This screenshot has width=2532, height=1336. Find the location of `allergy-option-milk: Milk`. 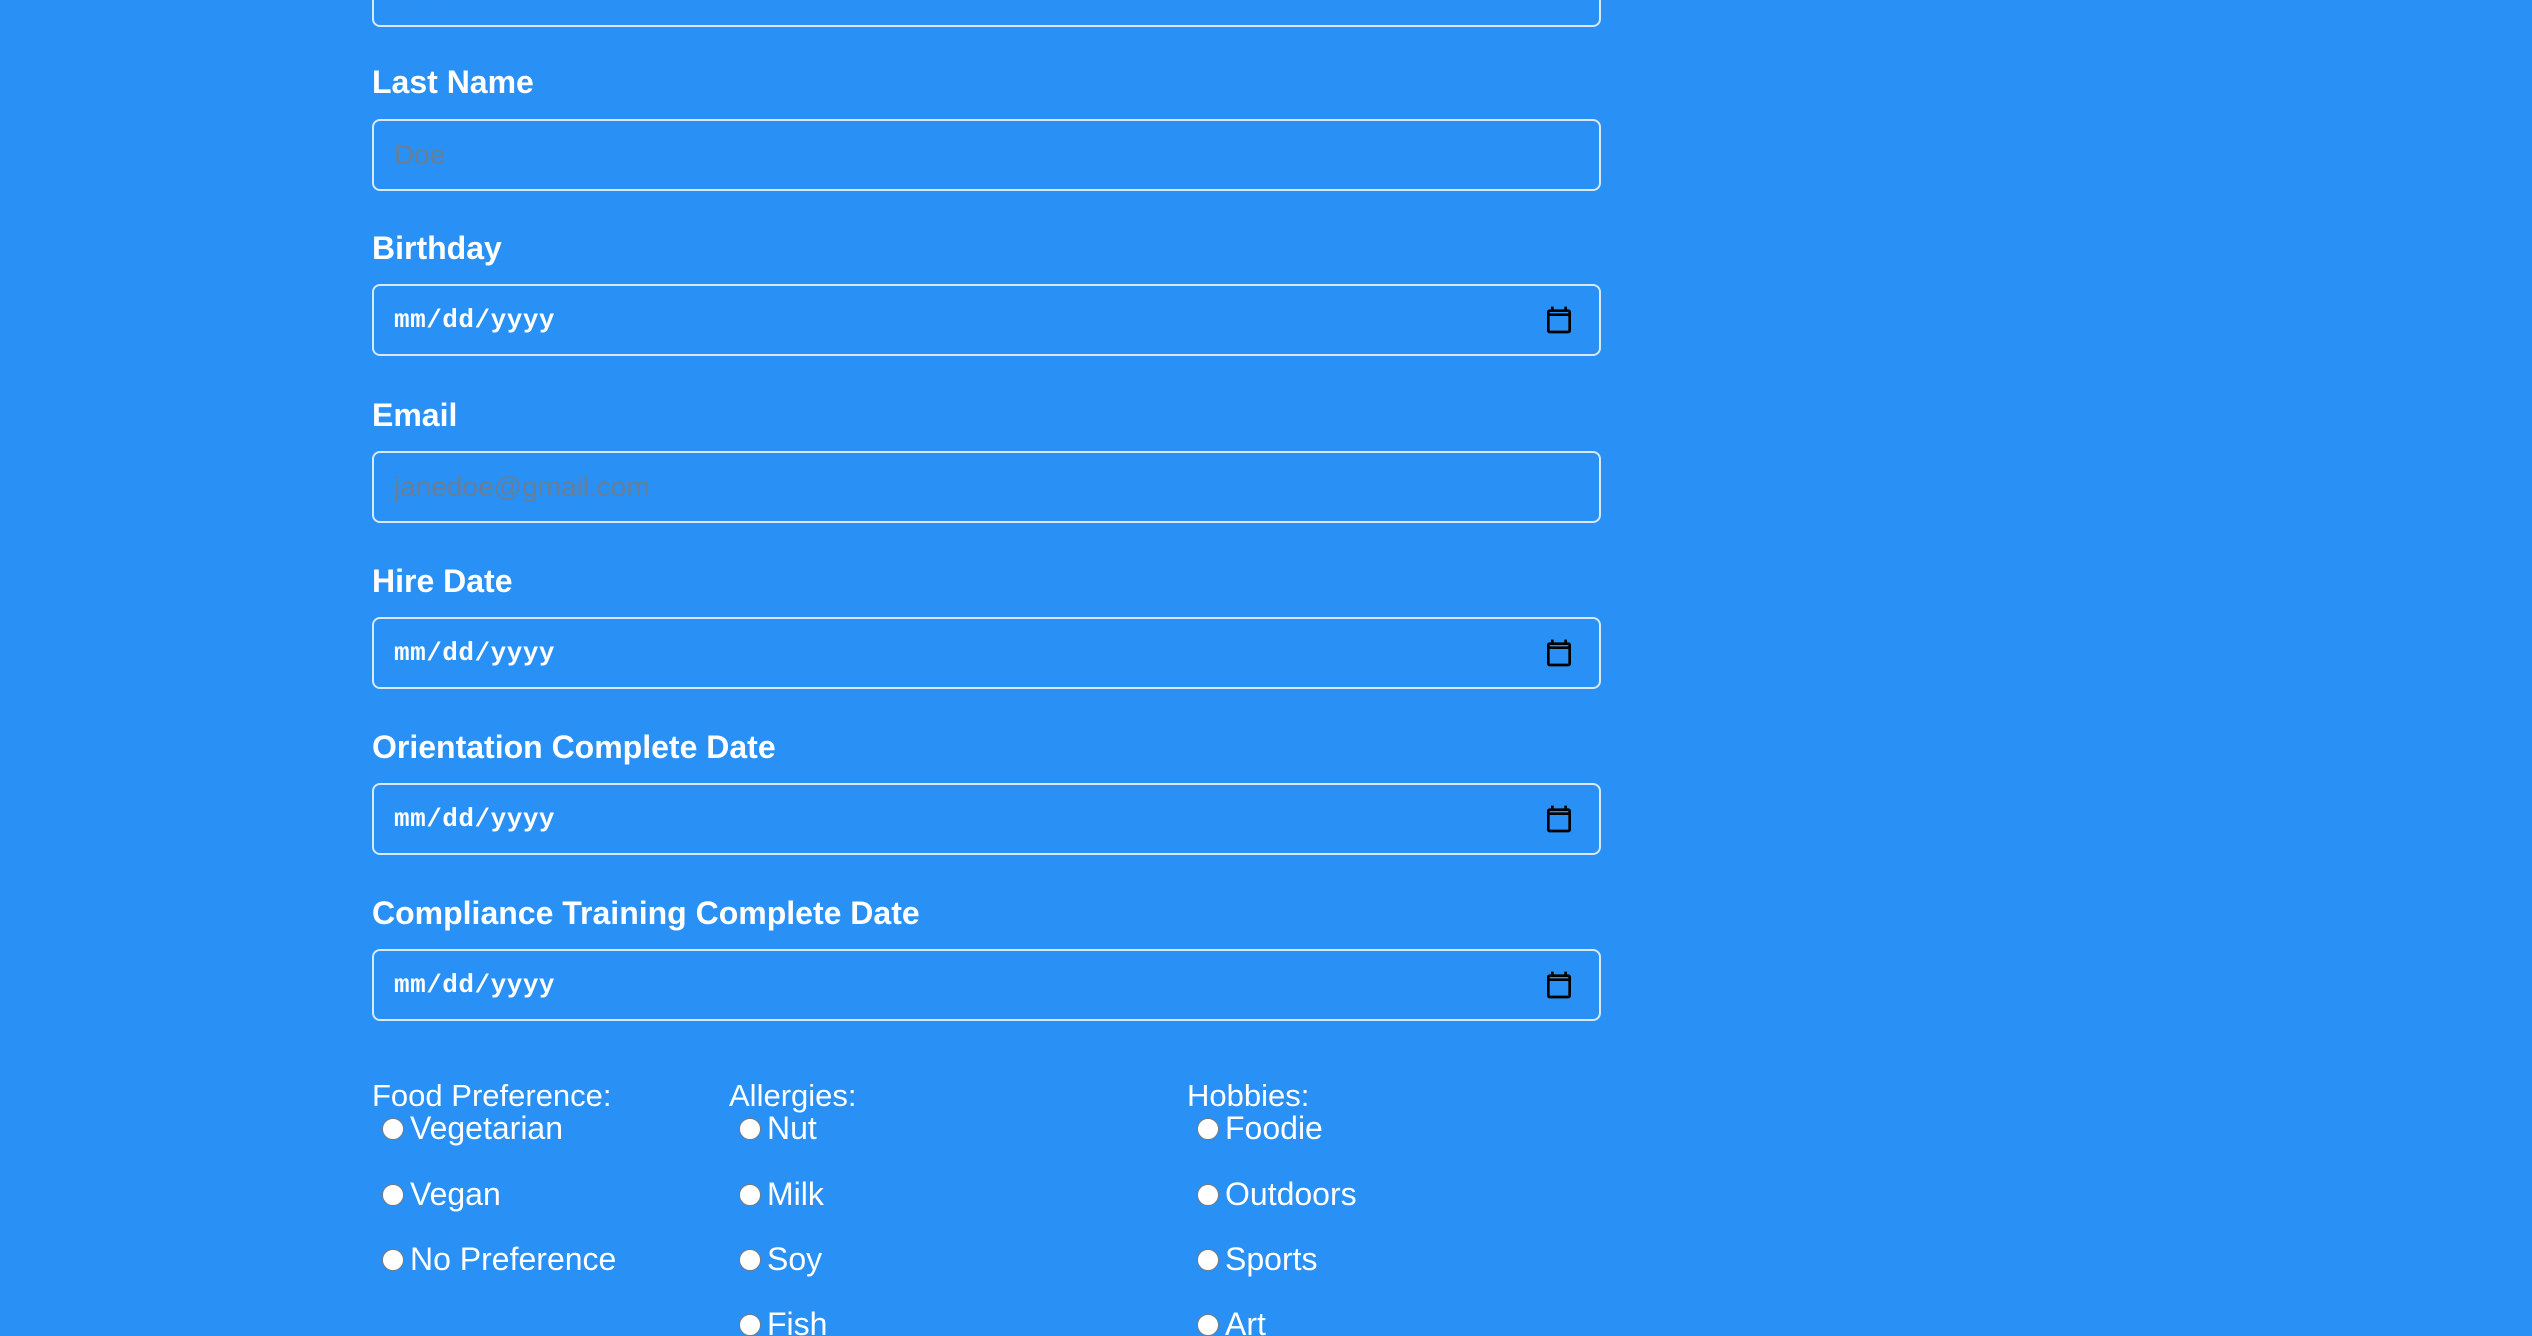

allergy-option-milk: Milk is located at coordinates (776, 1194).